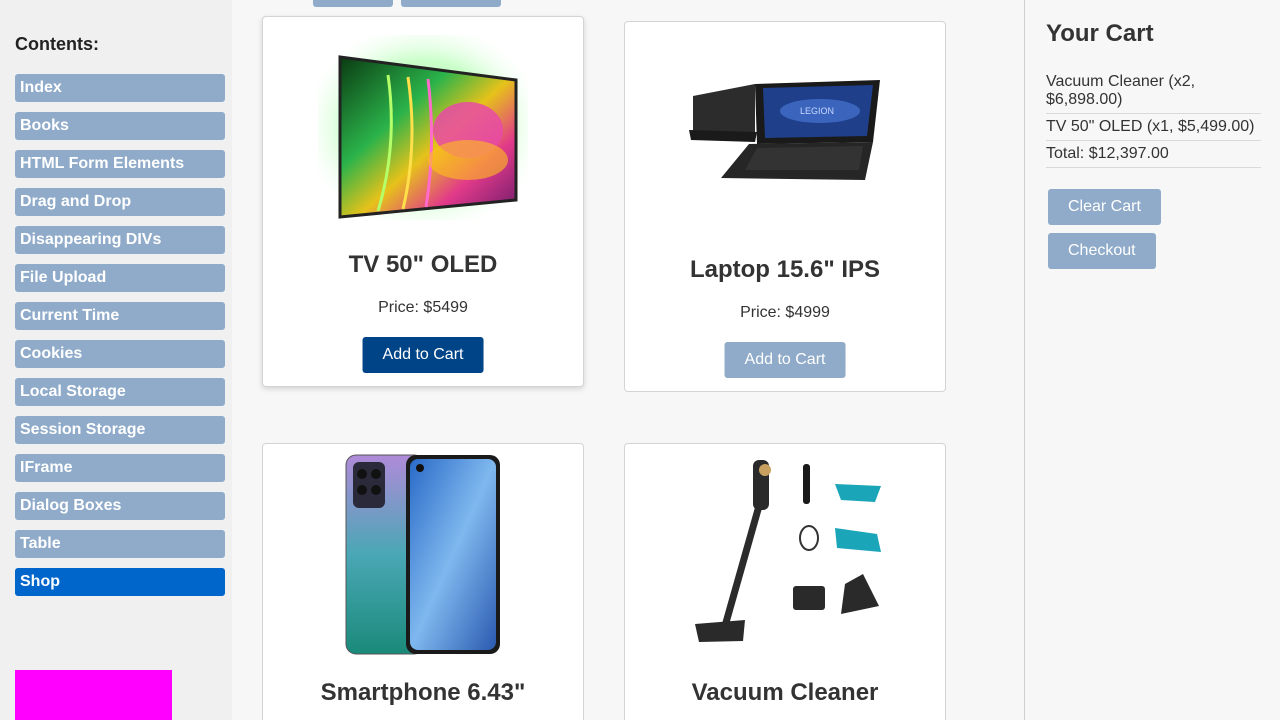  I want to click on cart-item: TV 50" OLED (x1, $5,499.00), so click(1153, 127).